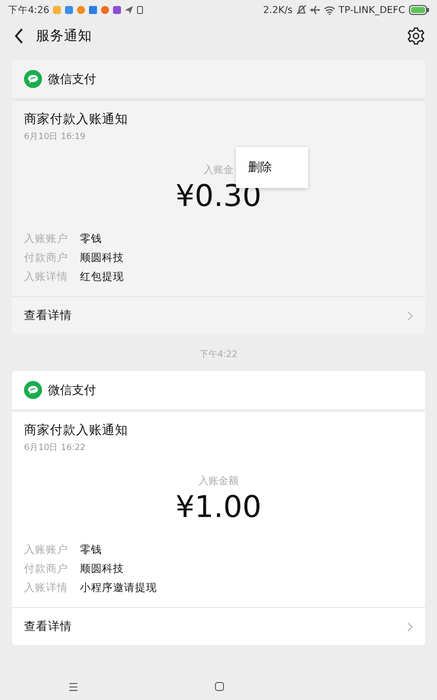 This screenshot has height=700, width=437. I want to click on message-timestamp: 下午4:22, so click(218, 354).